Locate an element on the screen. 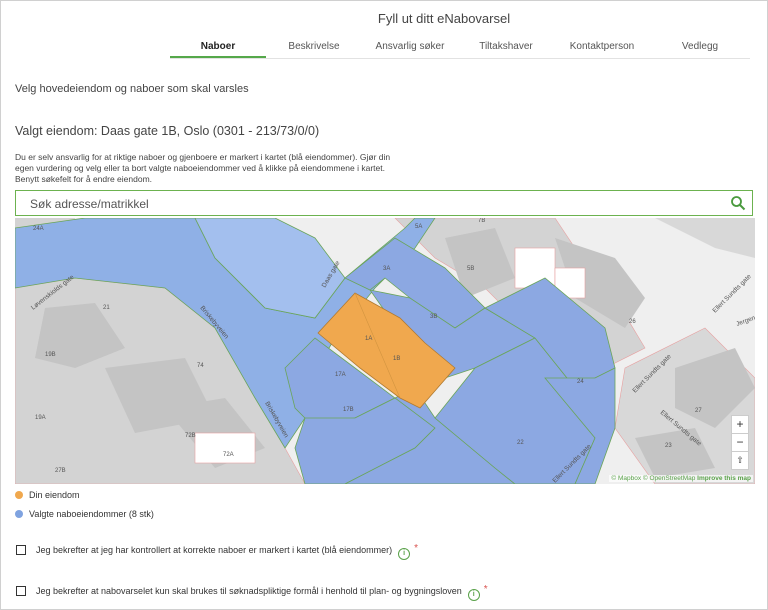 This screenshot has width=768, height=610. address-label: 7B is located at coordinates (481, 221).